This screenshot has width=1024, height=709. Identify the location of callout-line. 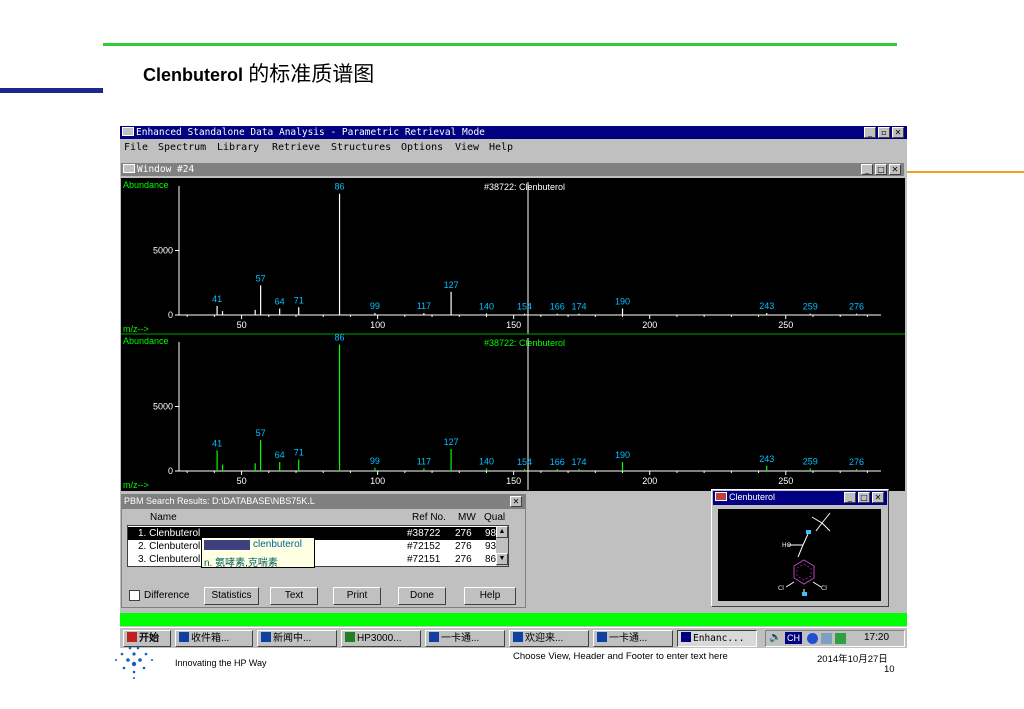
(964, 172).